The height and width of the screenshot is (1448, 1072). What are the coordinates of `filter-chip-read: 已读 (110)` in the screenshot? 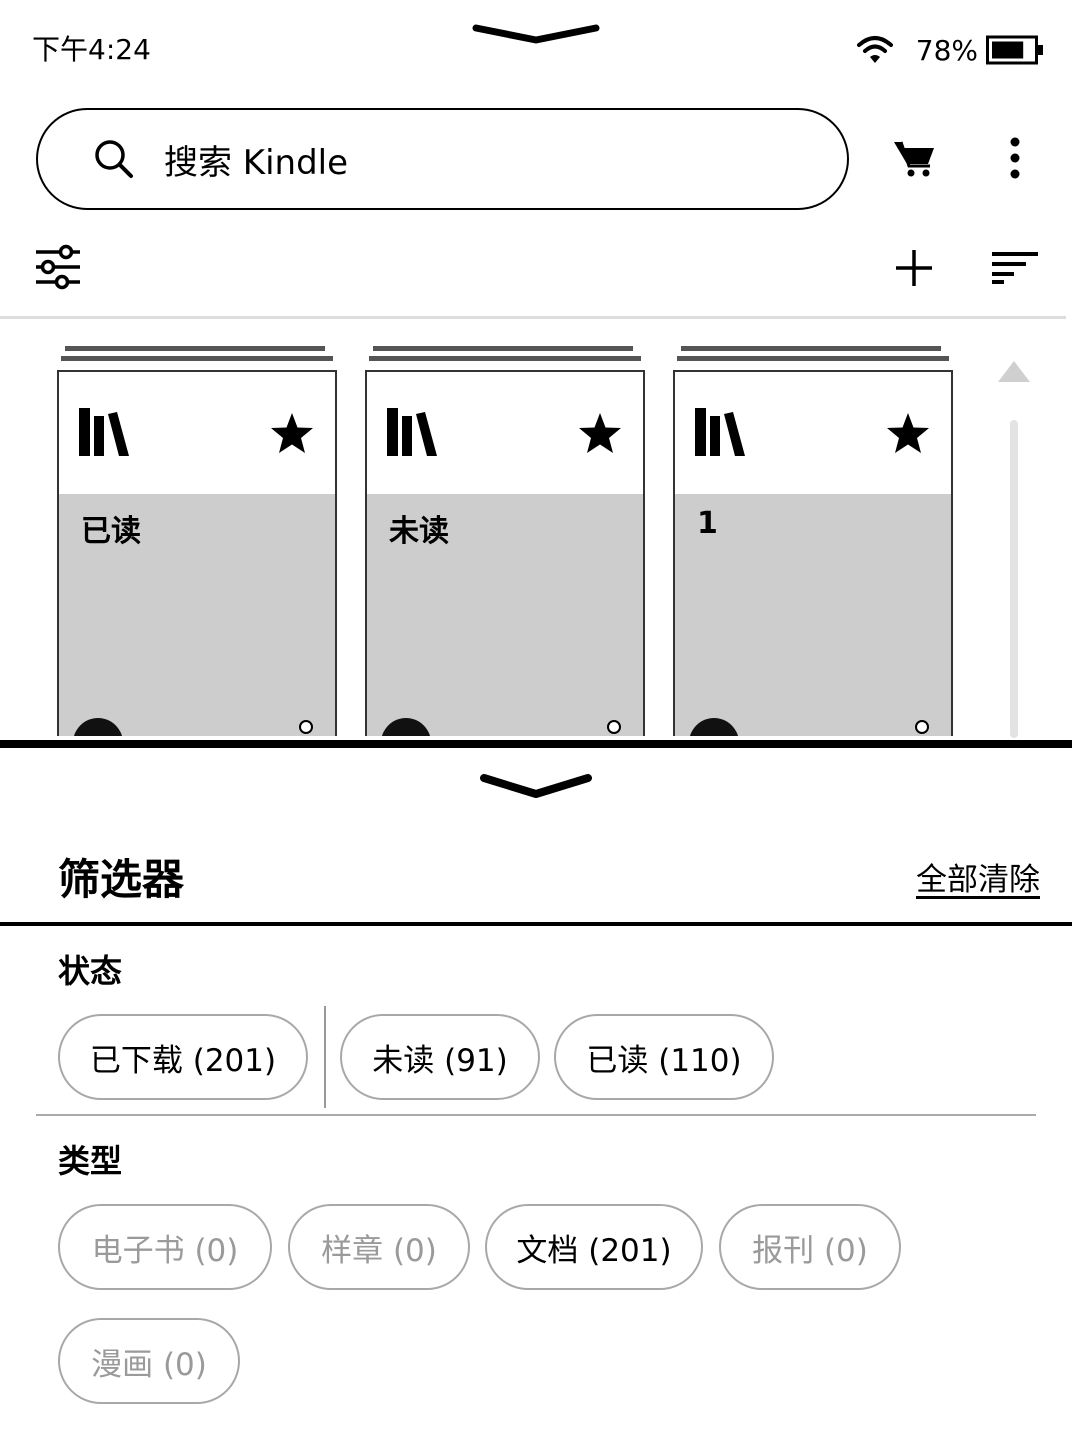 It's located at (664, 1057).